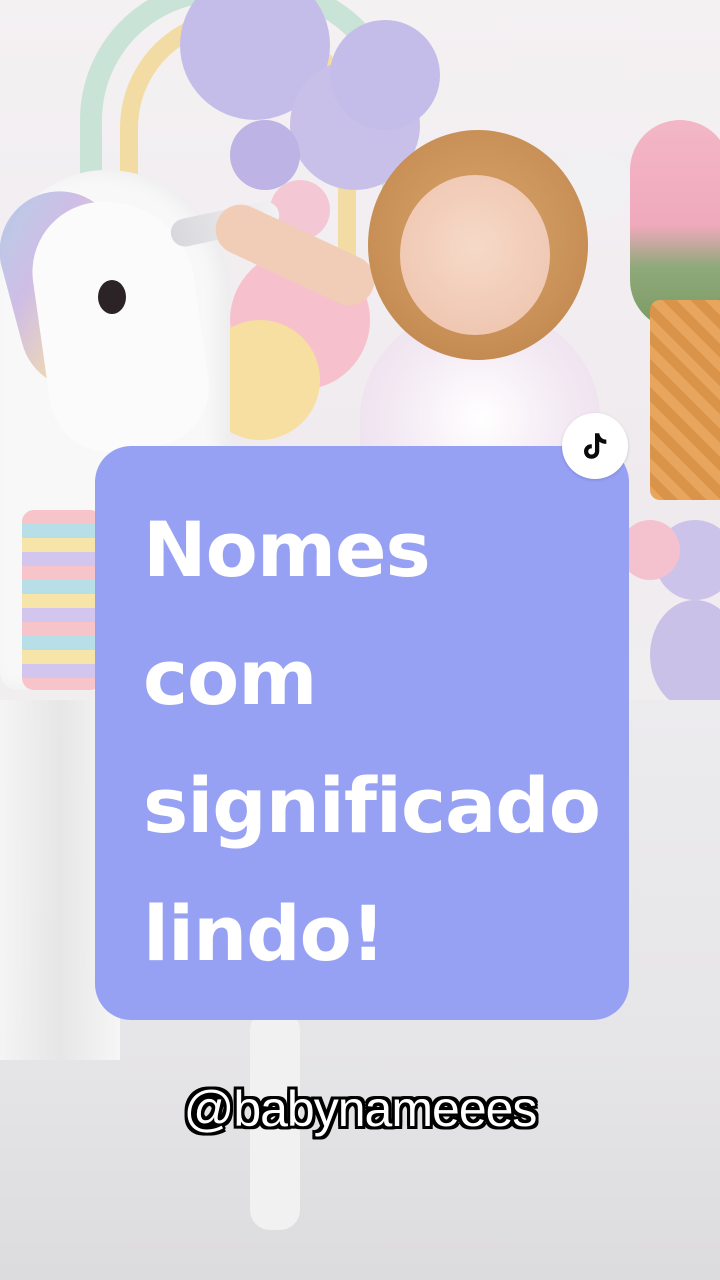 Image resolution: width=720 pixels, height=1280 pixels. What do you see at coordinates (230, 677) in the screenshot?
I see `title-line: com` at bounding box center [230, 677].